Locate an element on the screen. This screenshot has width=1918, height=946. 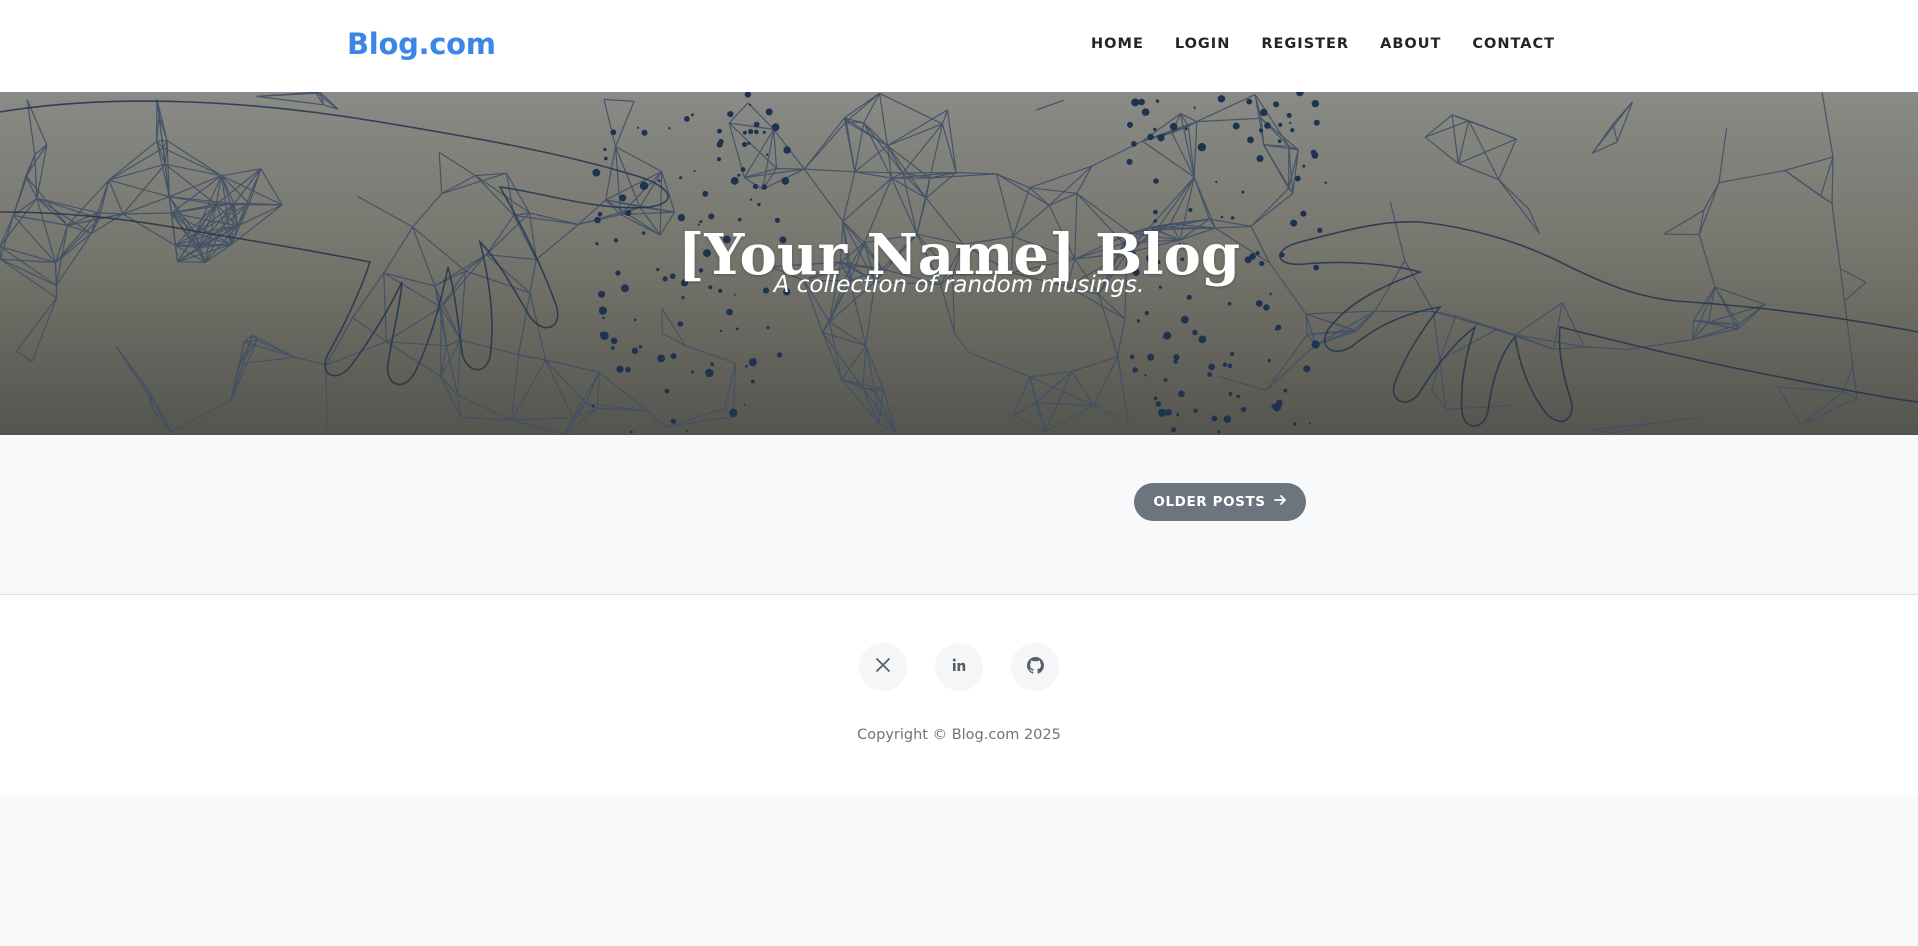
linkedin-link is located at coordinates (959, 667).